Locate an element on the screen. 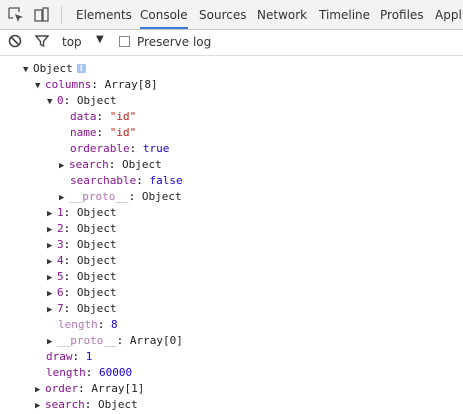  tree-node-columns-proto: ▶ __proto__: Array[0] is located at coordinates (115, 341).